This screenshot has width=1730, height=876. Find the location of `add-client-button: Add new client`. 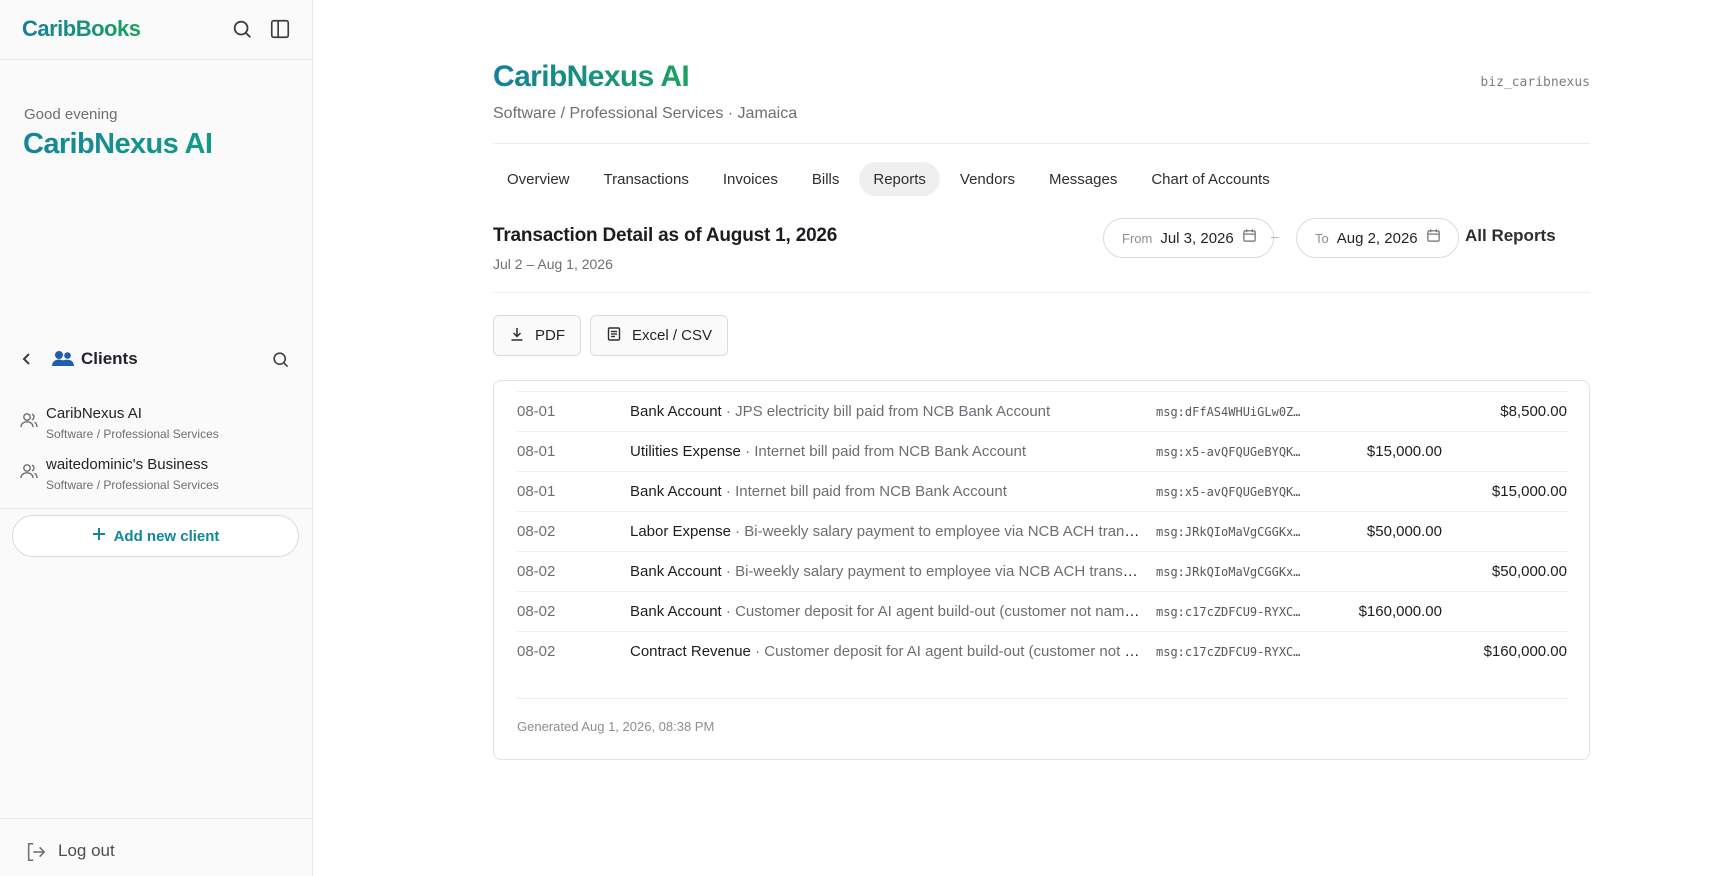

add-client-button: Add new client is located at coordinates (155, 536).